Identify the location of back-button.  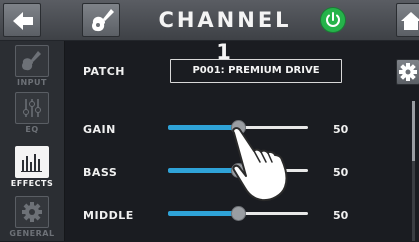
(22, 20).